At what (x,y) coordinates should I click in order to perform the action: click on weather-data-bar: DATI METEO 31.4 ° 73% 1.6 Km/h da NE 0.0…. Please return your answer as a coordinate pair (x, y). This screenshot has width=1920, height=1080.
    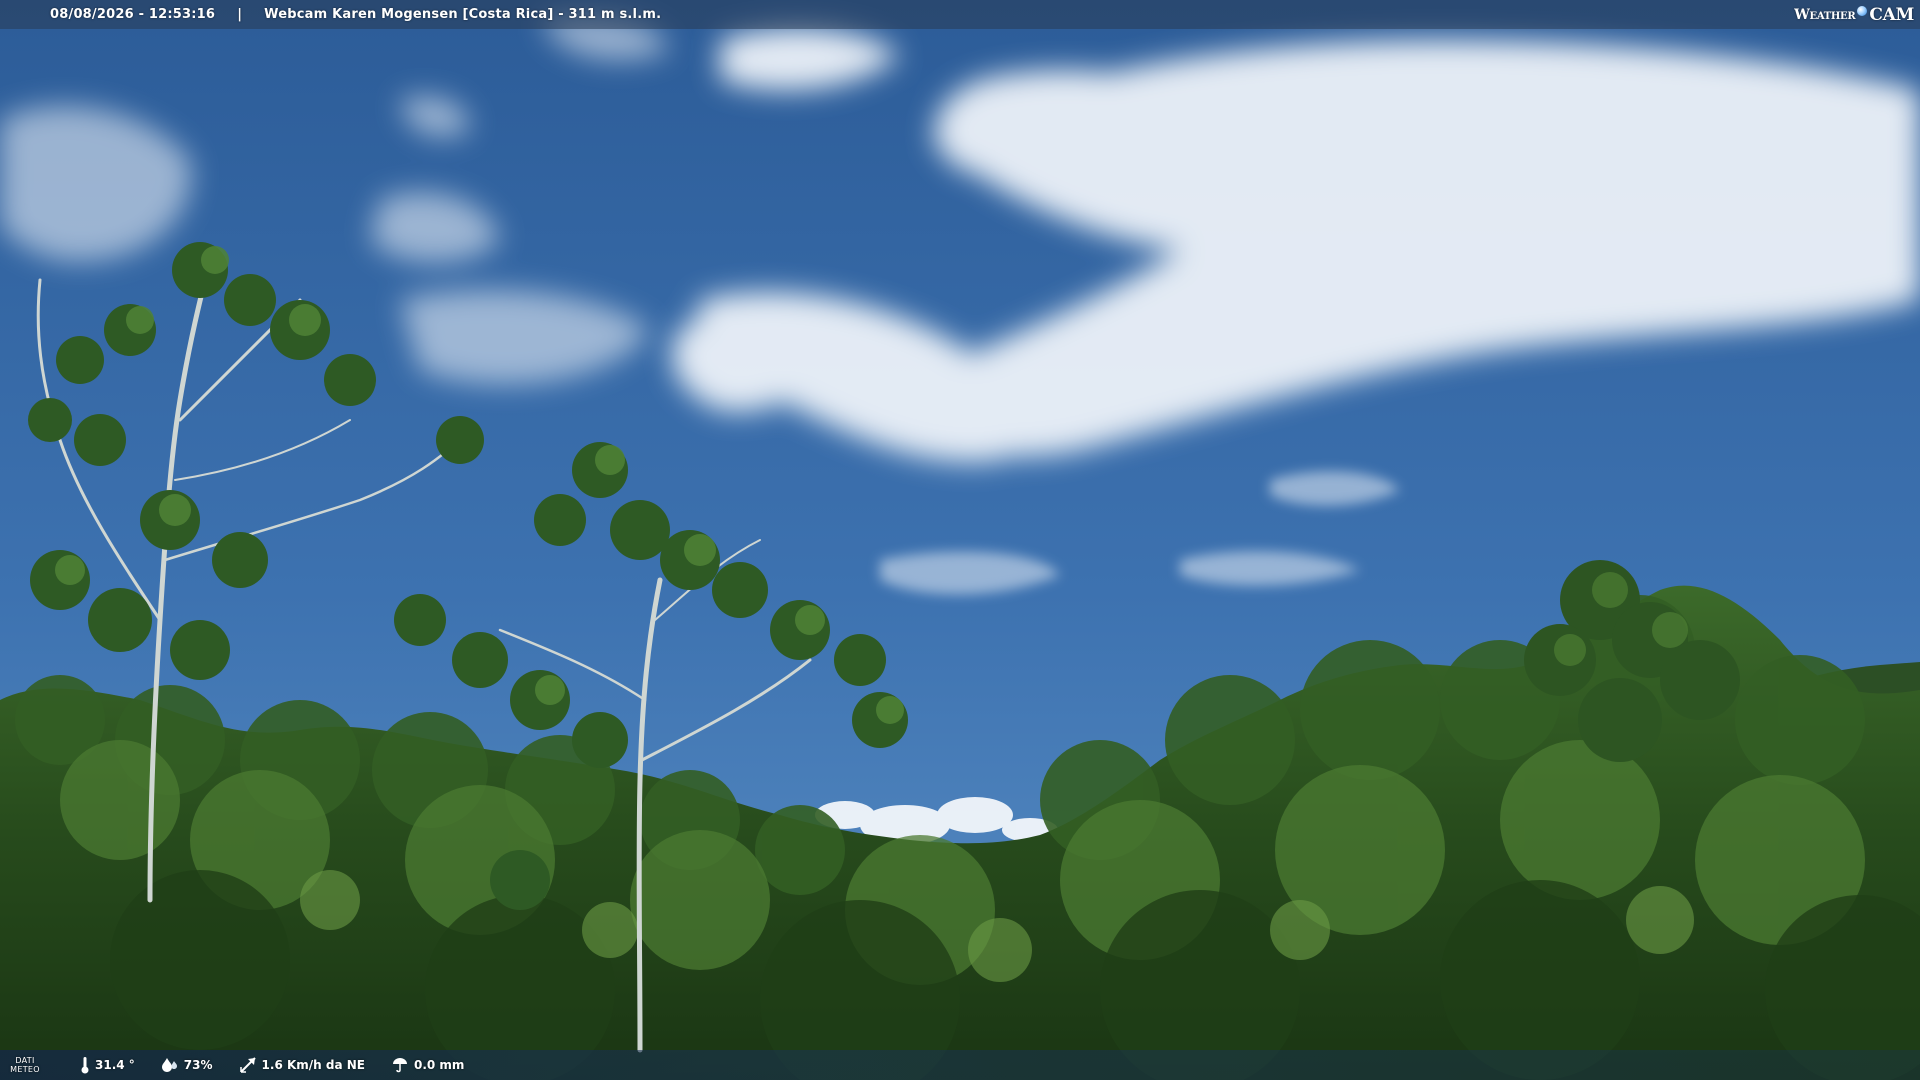
    Looking at the image, I should click on (960, 1065).